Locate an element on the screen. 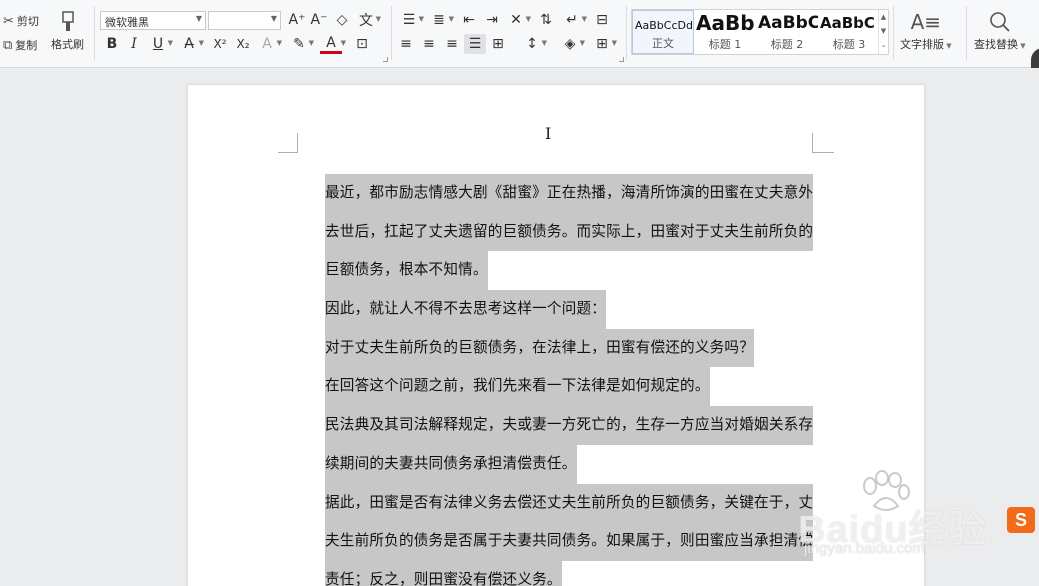 Image resolution: width=1039 pixels, height=586 pixels. bold-button: B is located at coordinates (112, 44).